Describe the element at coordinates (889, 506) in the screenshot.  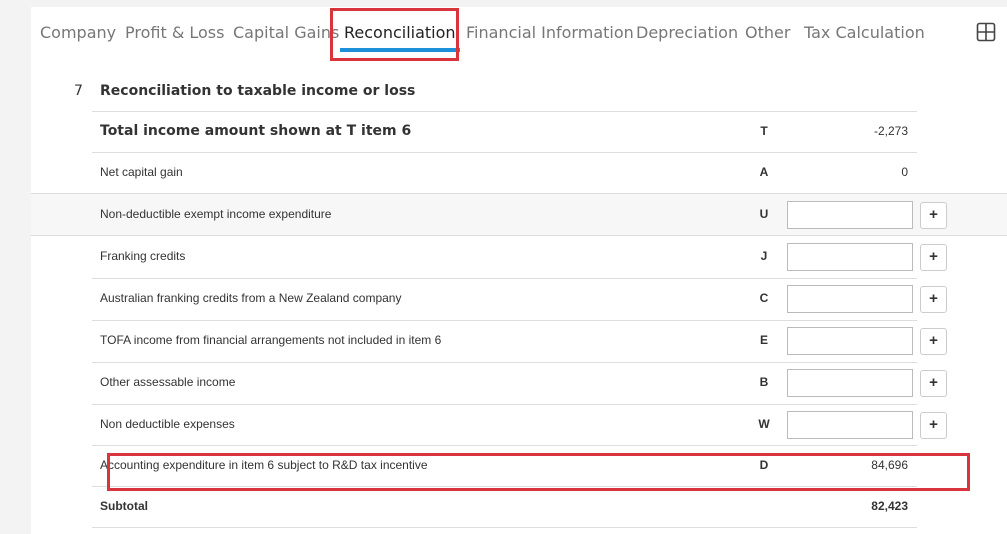
I see `subtotal-value: 82,423` at that location.